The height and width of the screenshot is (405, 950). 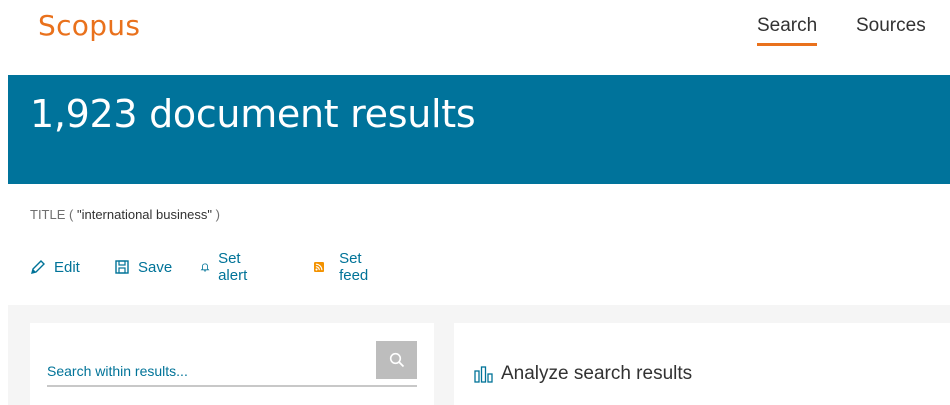 I want to click on edit-search-button: Edit, so click(x=55, y=267).